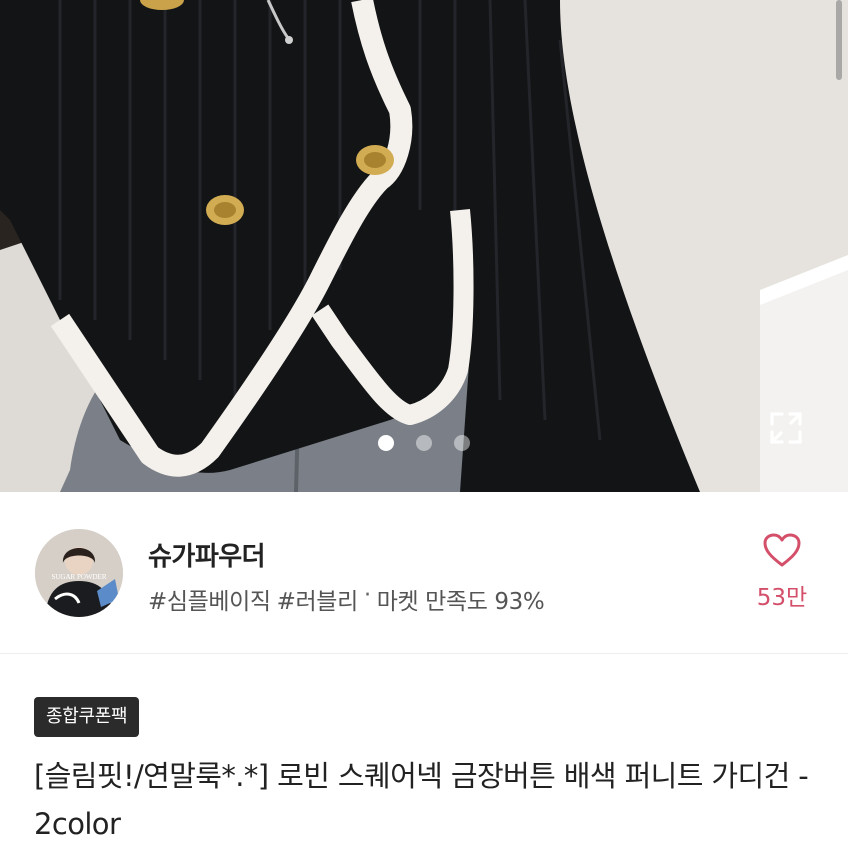 Image resolution: width=848 pixels, height=848 pixels. Describe the element at coordinates (782, 577) in the screenshot. I see `like-button: 53만` at that location.